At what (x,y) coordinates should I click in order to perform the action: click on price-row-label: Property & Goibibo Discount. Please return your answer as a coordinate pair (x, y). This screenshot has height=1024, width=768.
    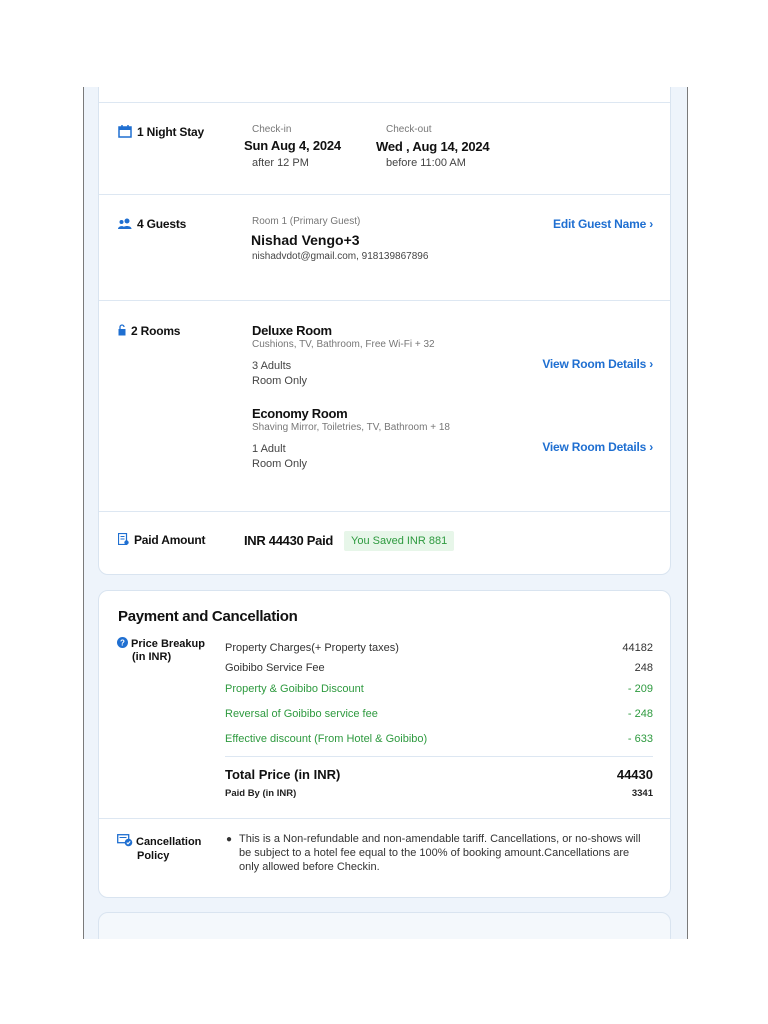
    Looking at the image, I should click on (294, 689).